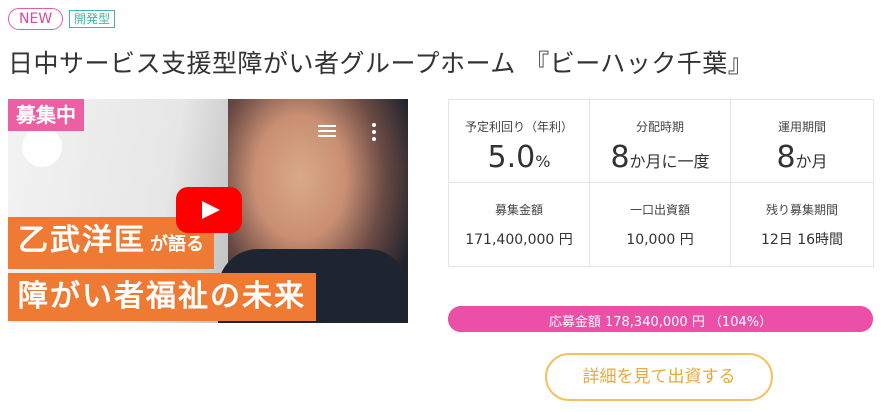 This screenshot has width=881, height=412. Describe the element at coordinates (802, 224) in the screenshot. I see `stat-remaining-time: 残り募集期間 12日 16時間` at that location.